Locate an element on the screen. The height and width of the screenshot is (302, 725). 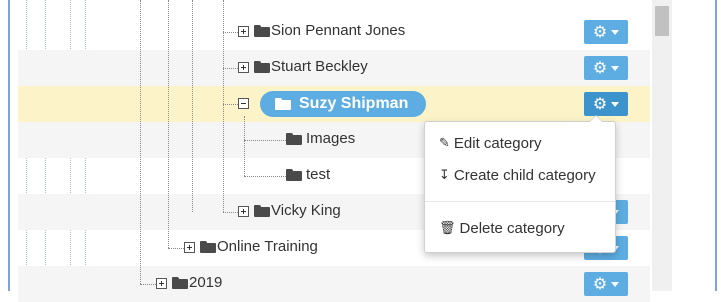
selected-category-pill: Suzy Shipman is located at coordinates (343, 104).